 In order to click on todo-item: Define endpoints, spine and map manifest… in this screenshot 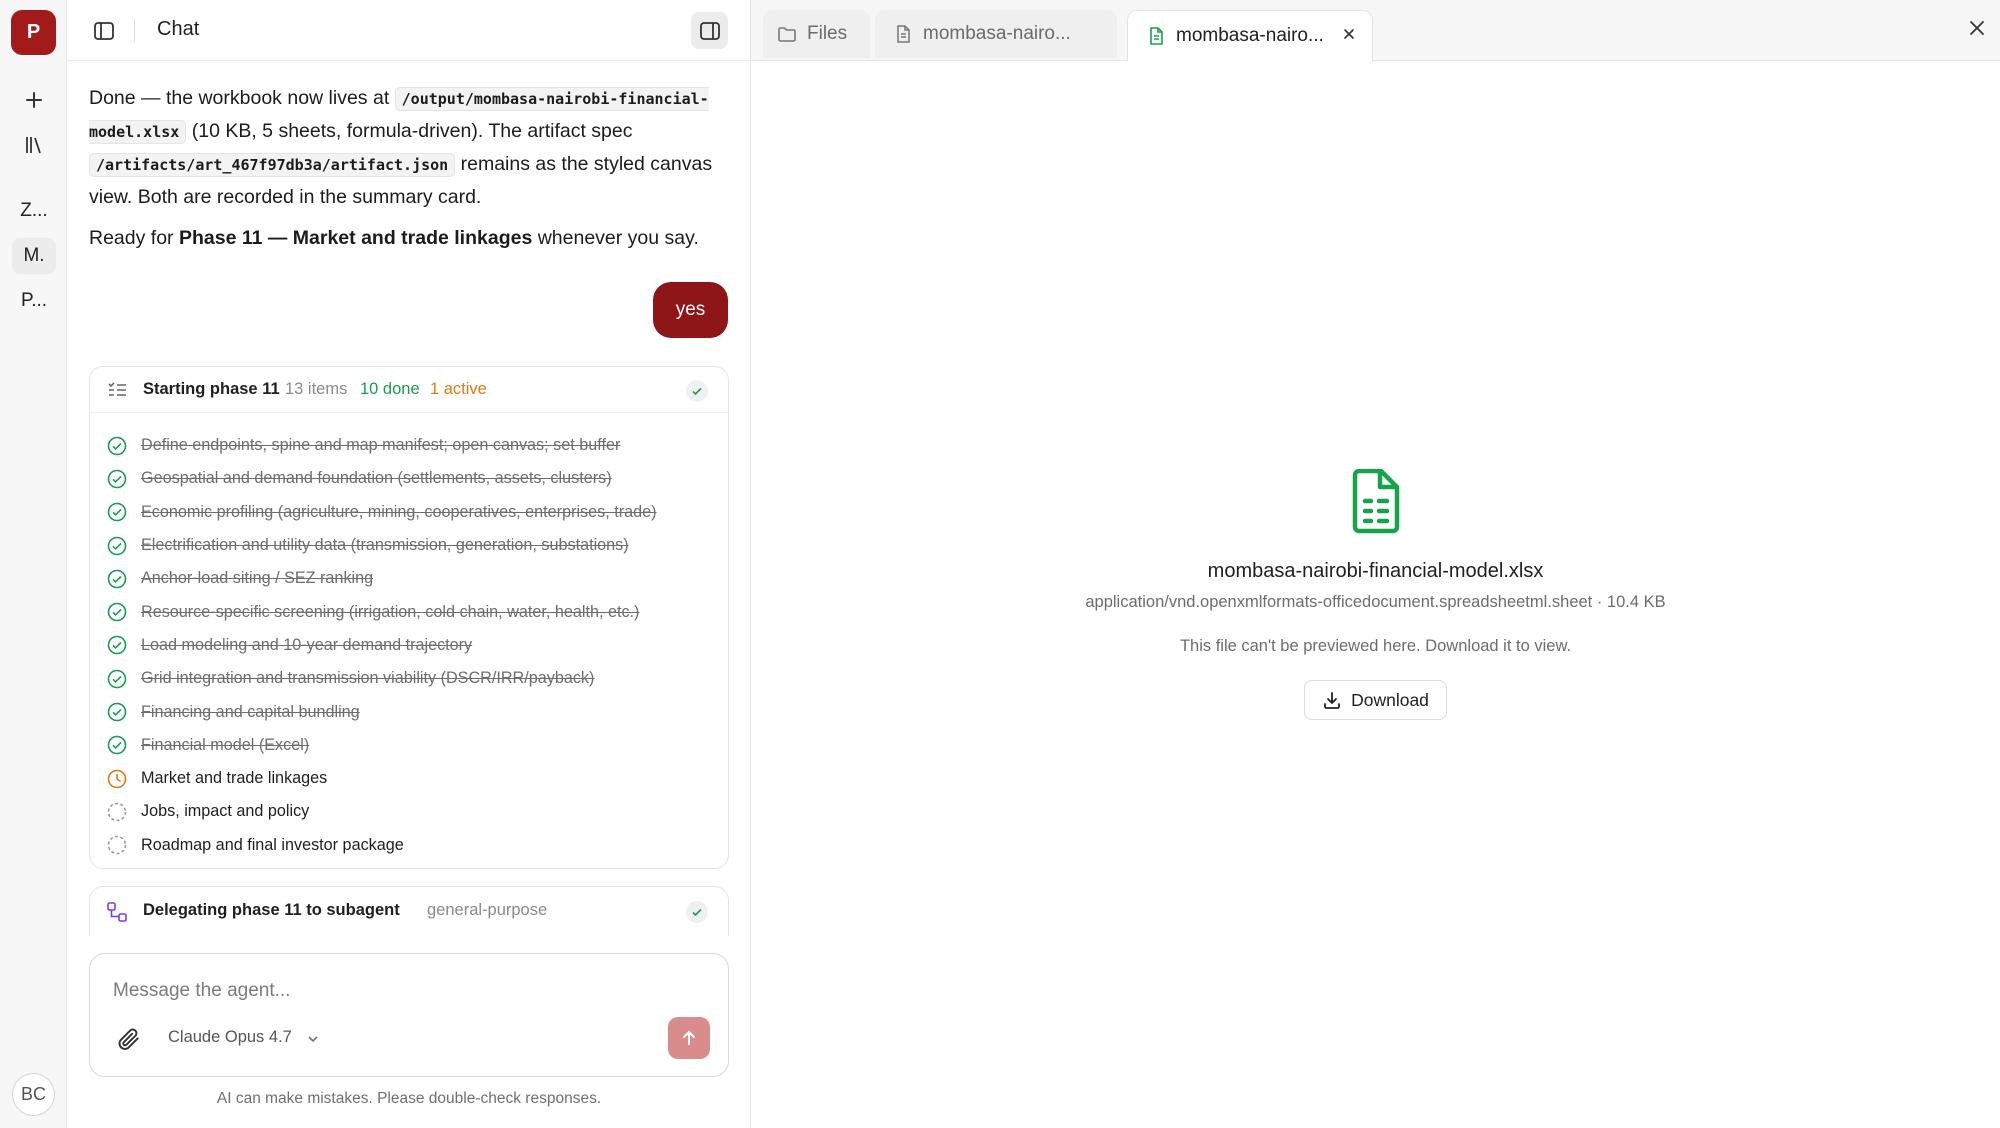, I will do `click(411, 445)`.